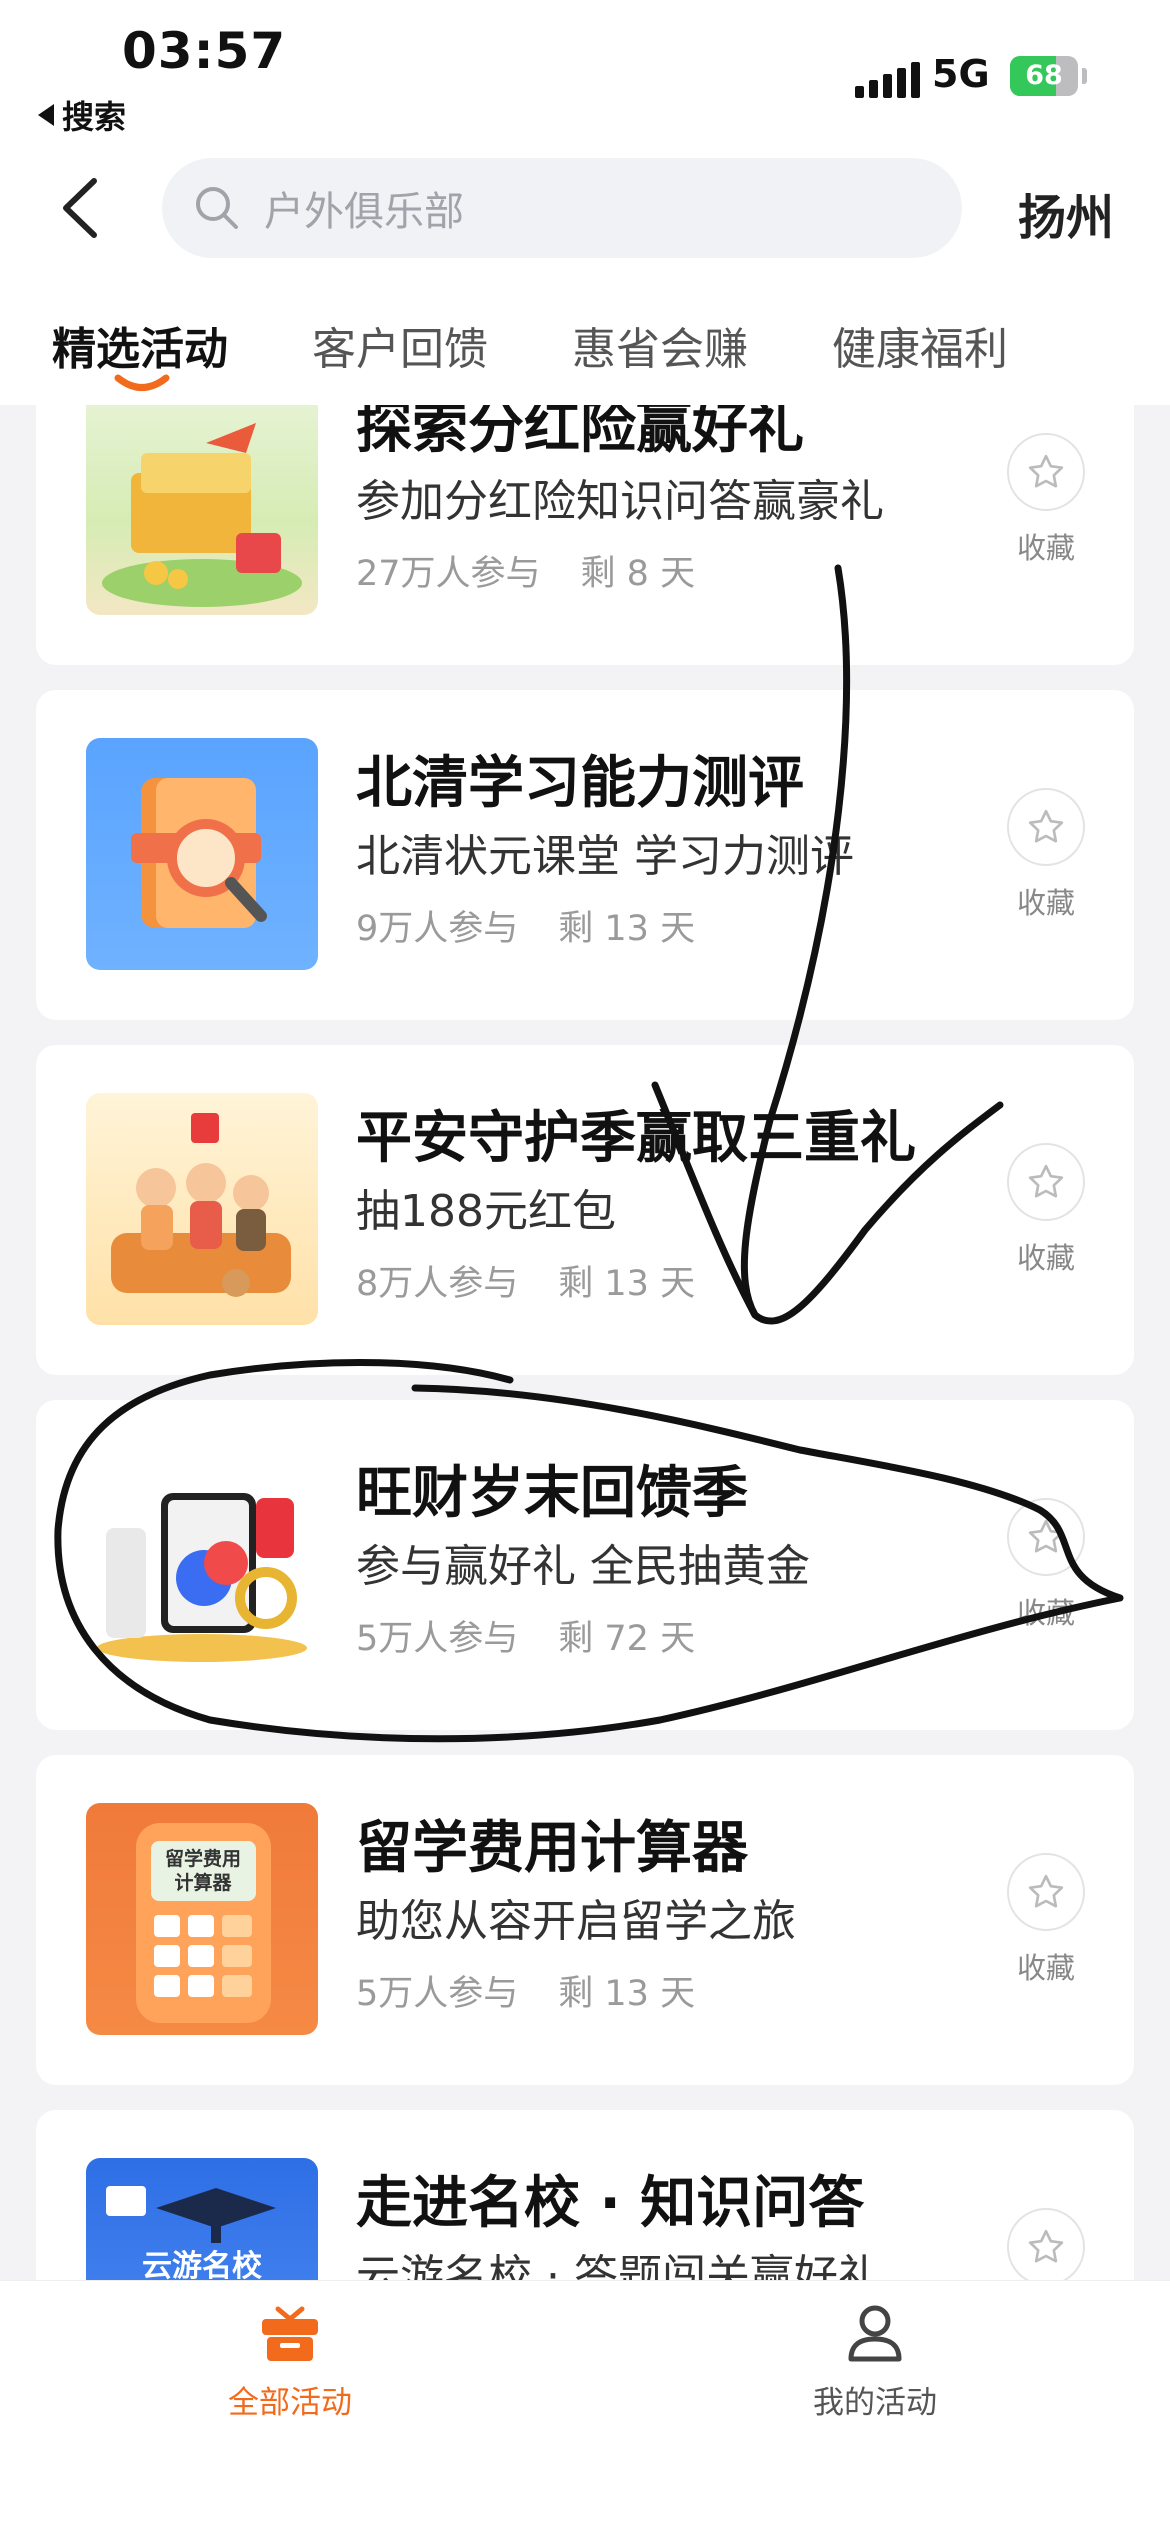 The height and width of the screenshot is (2533, 1170). What do you see at coordinates (204, 51) in the screenshot?
I see `status-time: 03:57` at bounding box center [204, 51].